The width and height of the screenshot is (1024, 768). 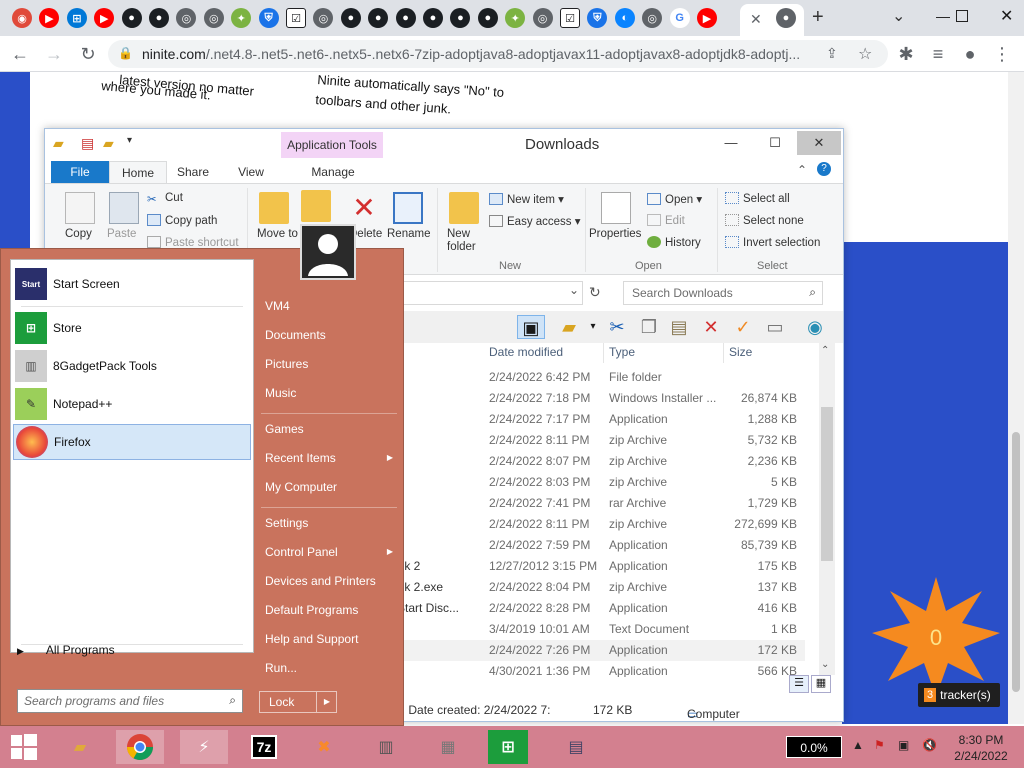 What do you see at coordinates (756, 19) in the screenshot?
I see `tab-close-icon: ✕` at bounding box center [756, 19].